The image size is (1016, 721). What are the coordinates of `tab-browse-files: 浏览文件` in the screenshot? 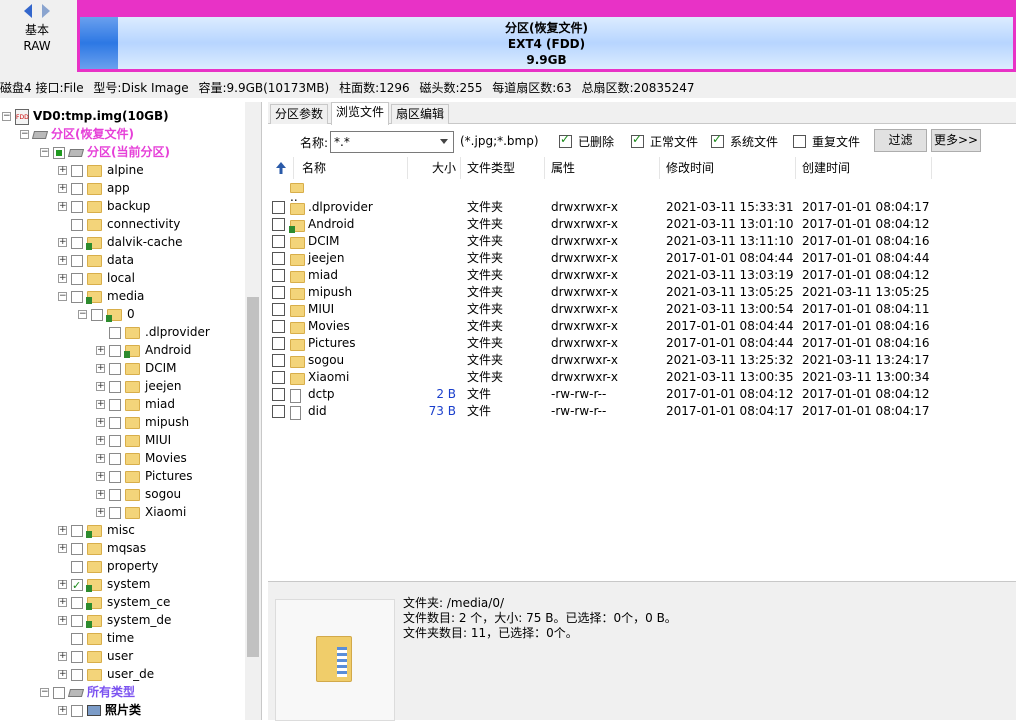 It's located at (360, 113).